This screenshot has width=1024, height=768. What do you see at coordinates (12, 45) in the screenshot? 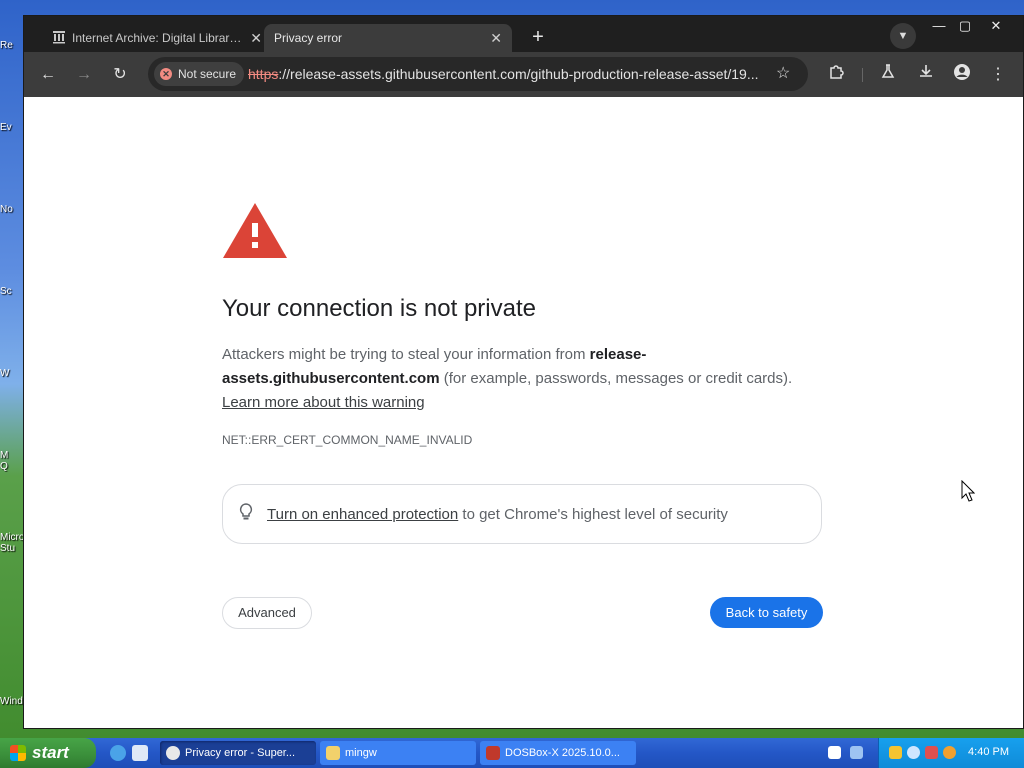
I see `desktop-icon-label: Re` at bounding box center [12, 45].